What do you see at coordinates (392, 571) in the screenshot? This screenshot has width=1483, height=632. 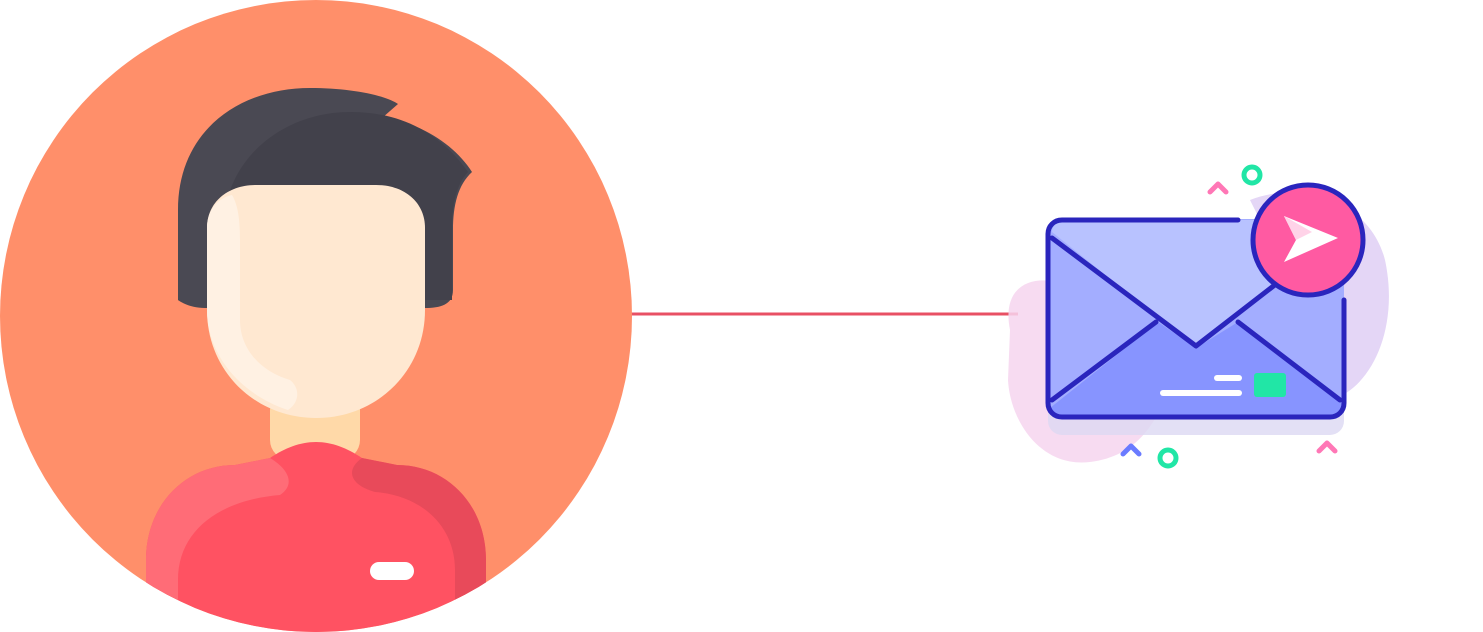 I see `shirt-pocket-tag` at bounding box center [392, 571].